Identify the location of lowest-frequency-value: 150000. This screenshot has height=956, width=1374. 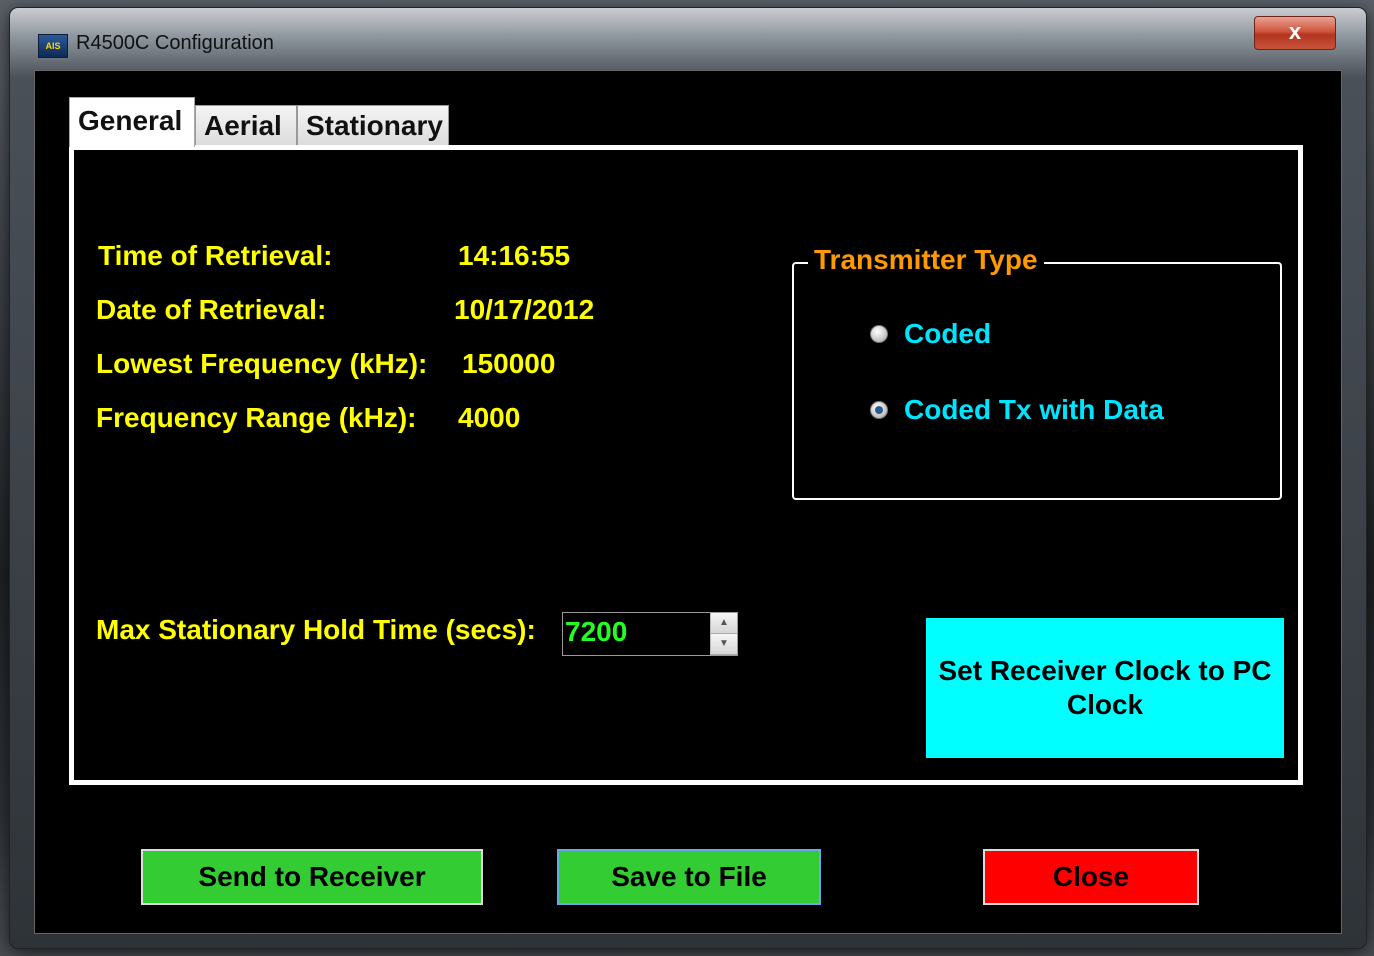
(509, 363).